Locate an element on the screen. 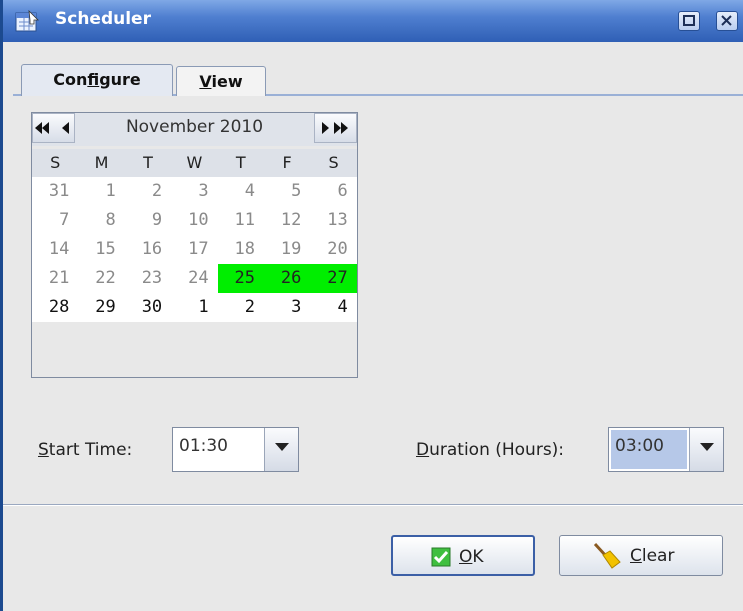 The height and width of the screenshot is (611, 743). calendar-day: 15 is located at coordinates (101, 249).